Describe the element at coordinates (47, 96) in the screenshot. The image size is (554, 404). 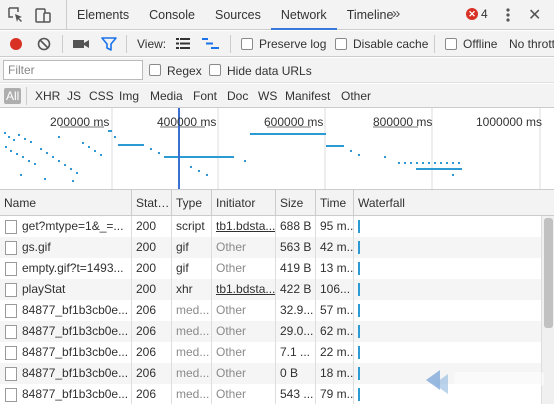
I see `type-filter-xhr: XHR` at that location.